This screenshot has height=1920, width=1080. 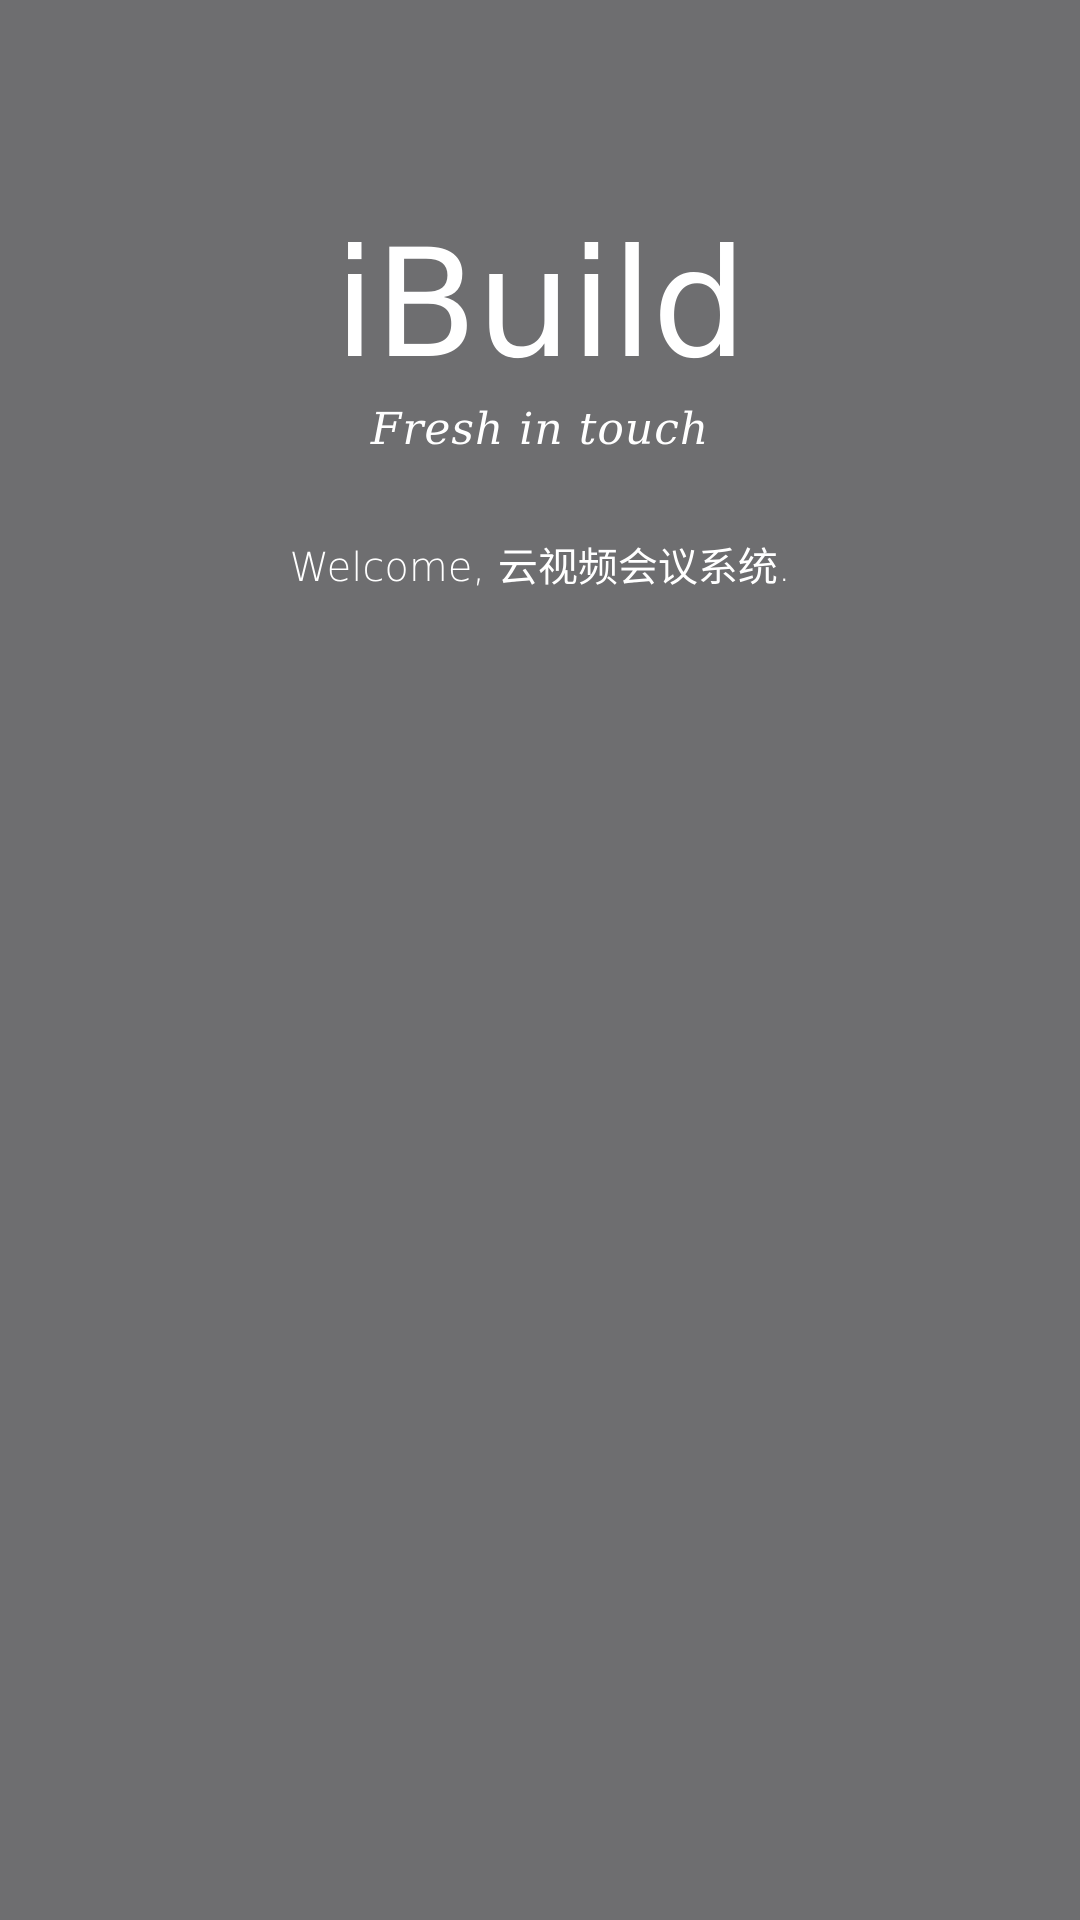 What do you see at coordinates (540, 568) in the screenshot?
I see `welcome-message: Welcome, 云视频会议系统.` at bounding box center [540, 568].